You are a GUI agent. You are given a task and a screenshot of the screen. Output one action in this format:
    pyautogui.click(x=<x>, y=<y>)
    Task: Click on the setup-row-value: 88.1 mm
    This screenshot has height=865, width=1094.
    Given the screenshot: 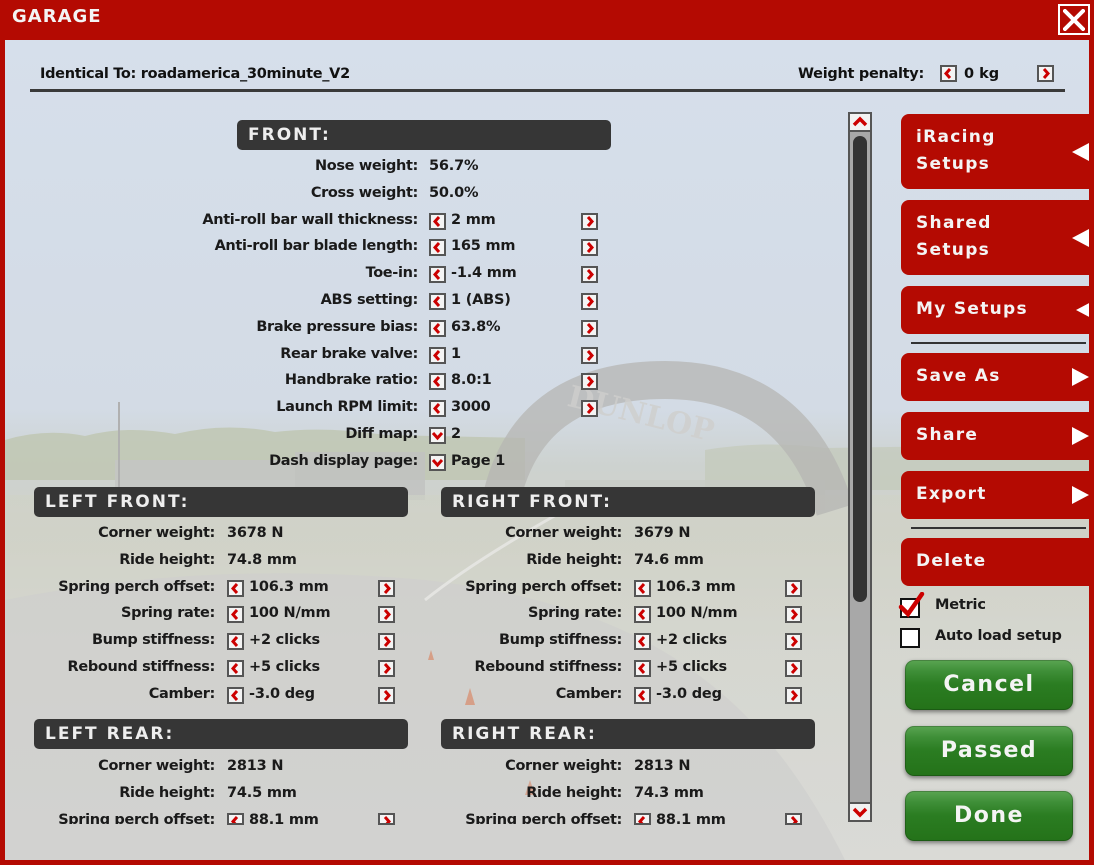 What is the action you would take?
    pyautogui.click(x=691, y=818)
    